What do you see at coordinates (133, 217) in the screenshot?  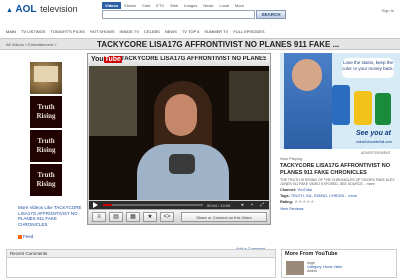 I see `thumbnails-icon: ▦` at bounding box center [133, 217].